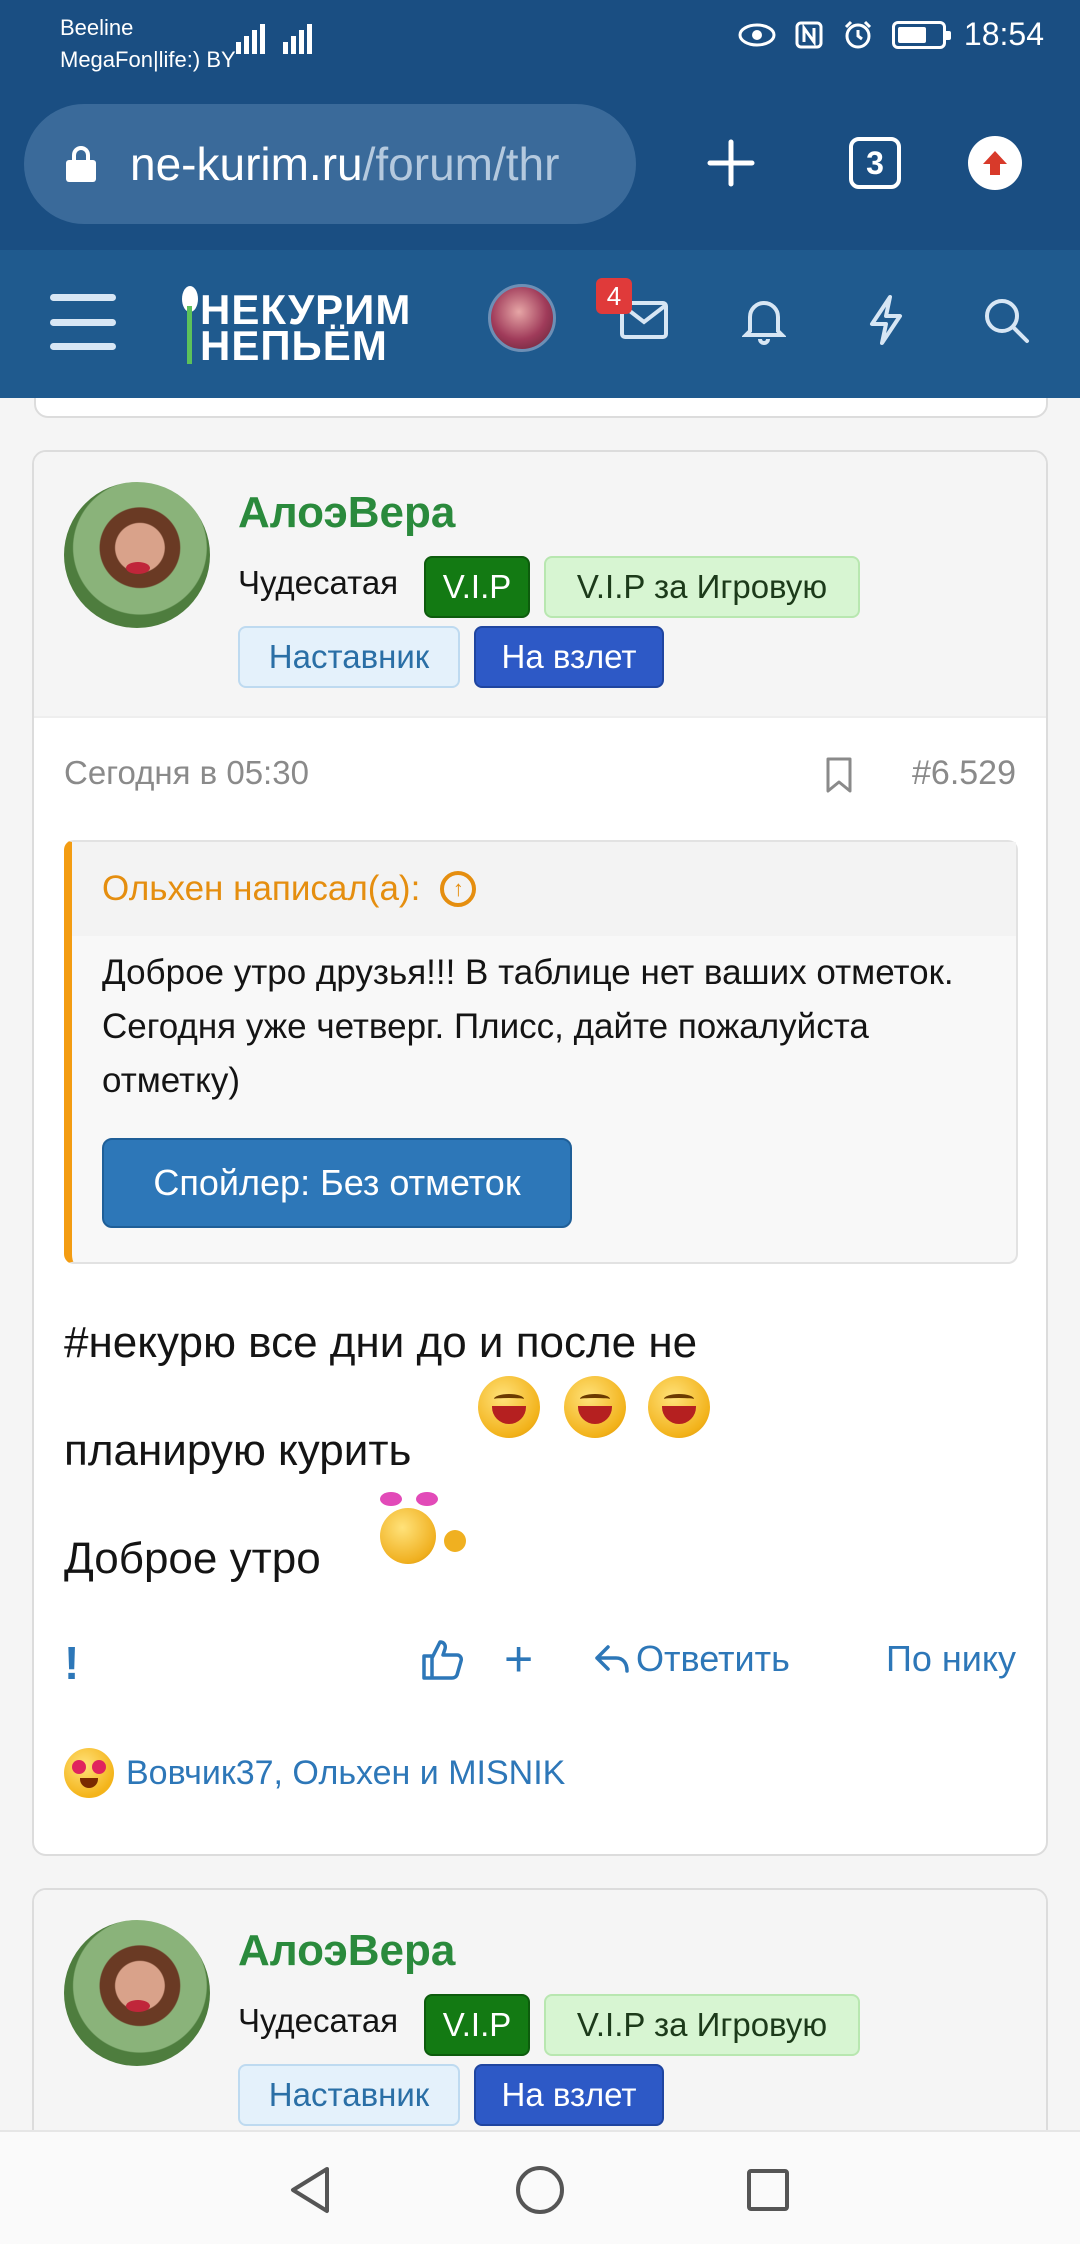 Image resolution: width=1080 pixels, height=2244 pixels. I want to click on search-icon, so click(1007, 321).